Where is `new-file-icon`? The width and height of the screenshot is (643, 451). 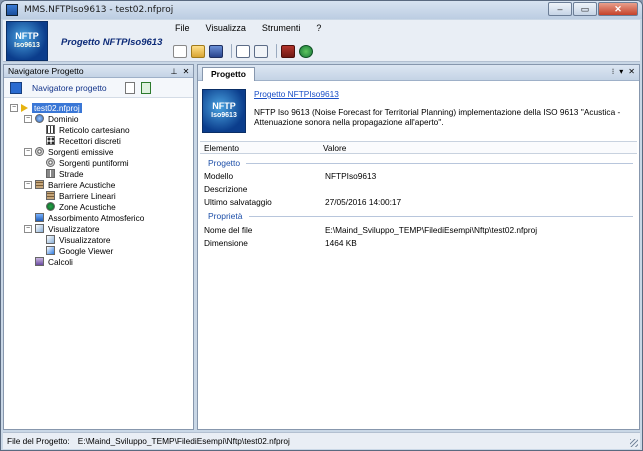 new-file-icon is located at coordinates (180, 51).